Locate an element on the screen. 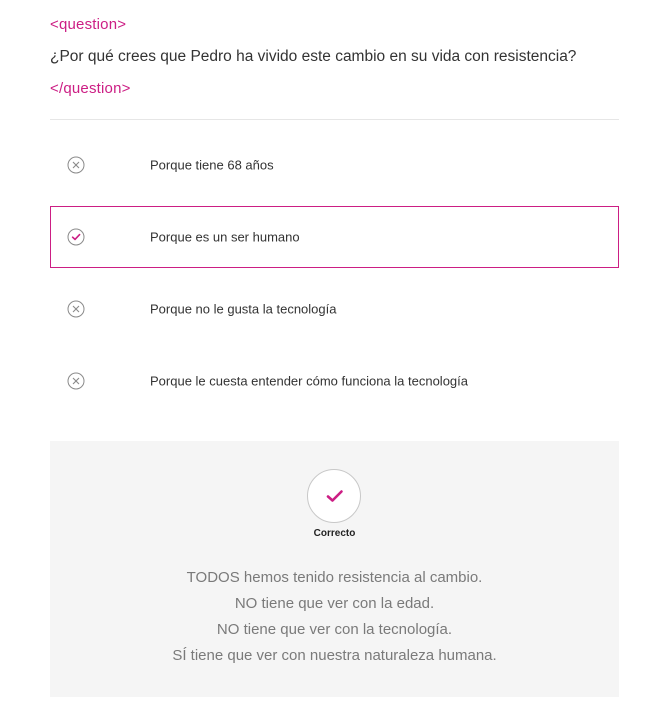 Image resolution: width=660 pixels, height=702 pixels. feedback-status-label: Correcto is located at coordinates (334, 533).